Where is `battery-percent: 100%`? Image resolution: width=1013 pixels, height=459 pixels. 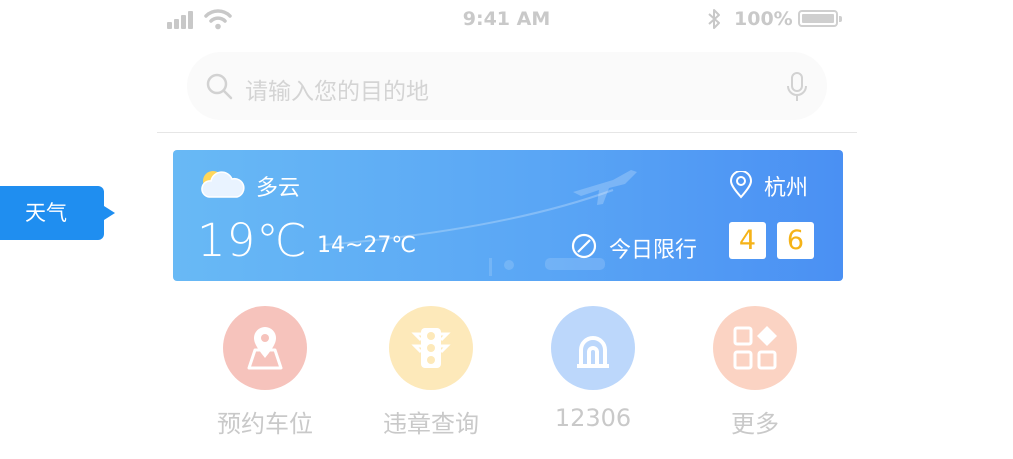 battery-percent: 100% is located at coordinates (763, 19).